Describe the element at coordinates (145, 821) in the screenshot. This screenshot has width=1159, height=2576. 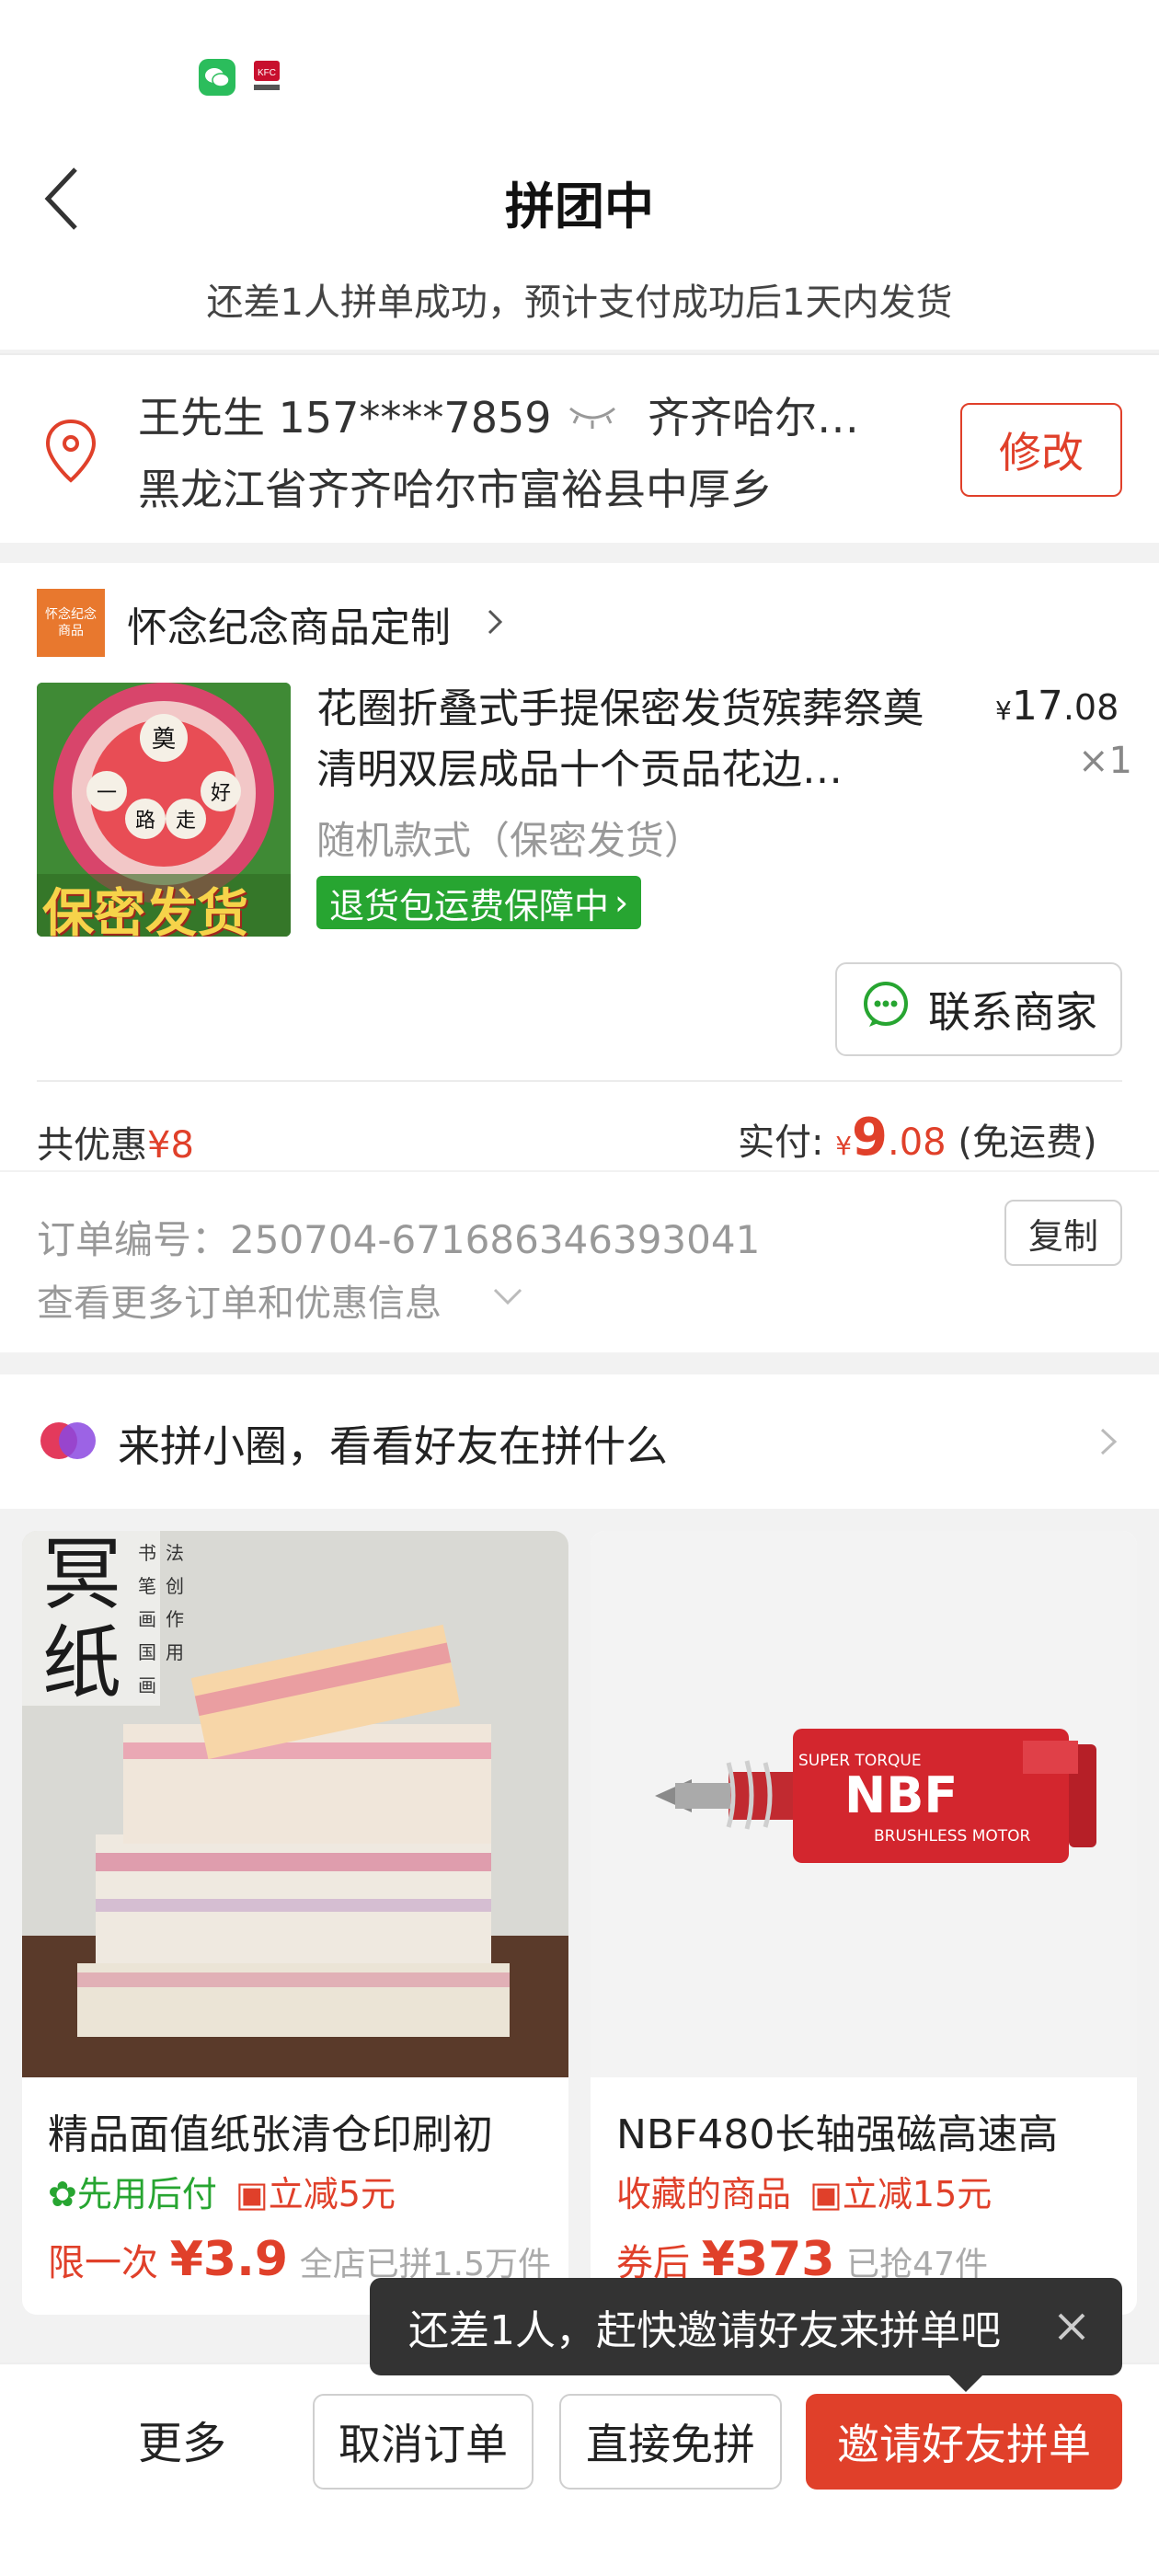
I see `svg-text: 路` at that location.